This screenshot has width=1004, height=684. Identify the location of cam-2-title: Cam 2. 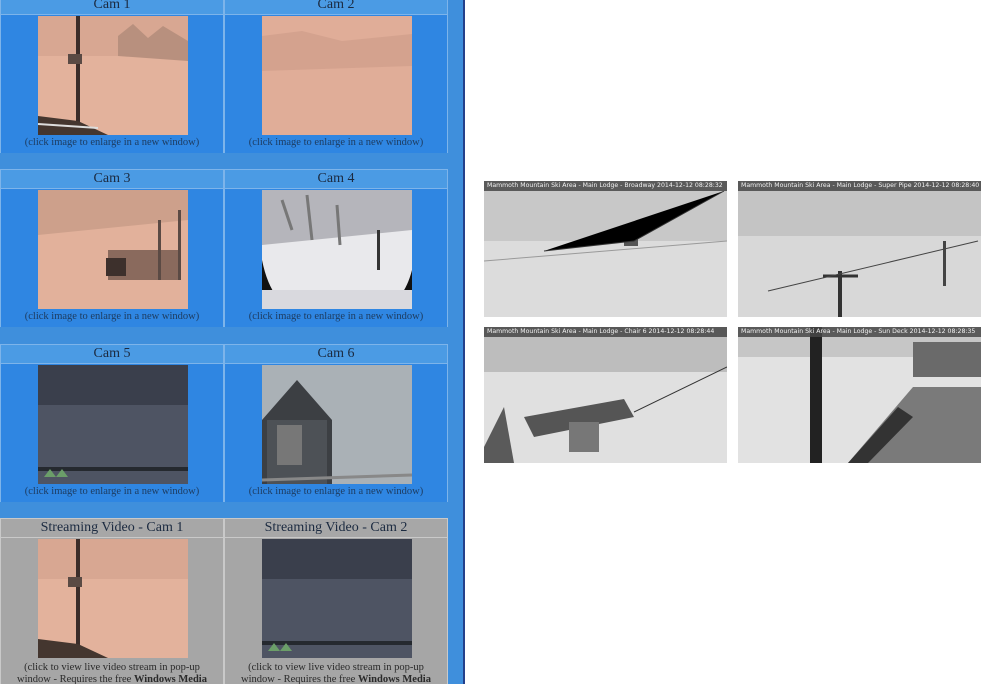
(336, 7).